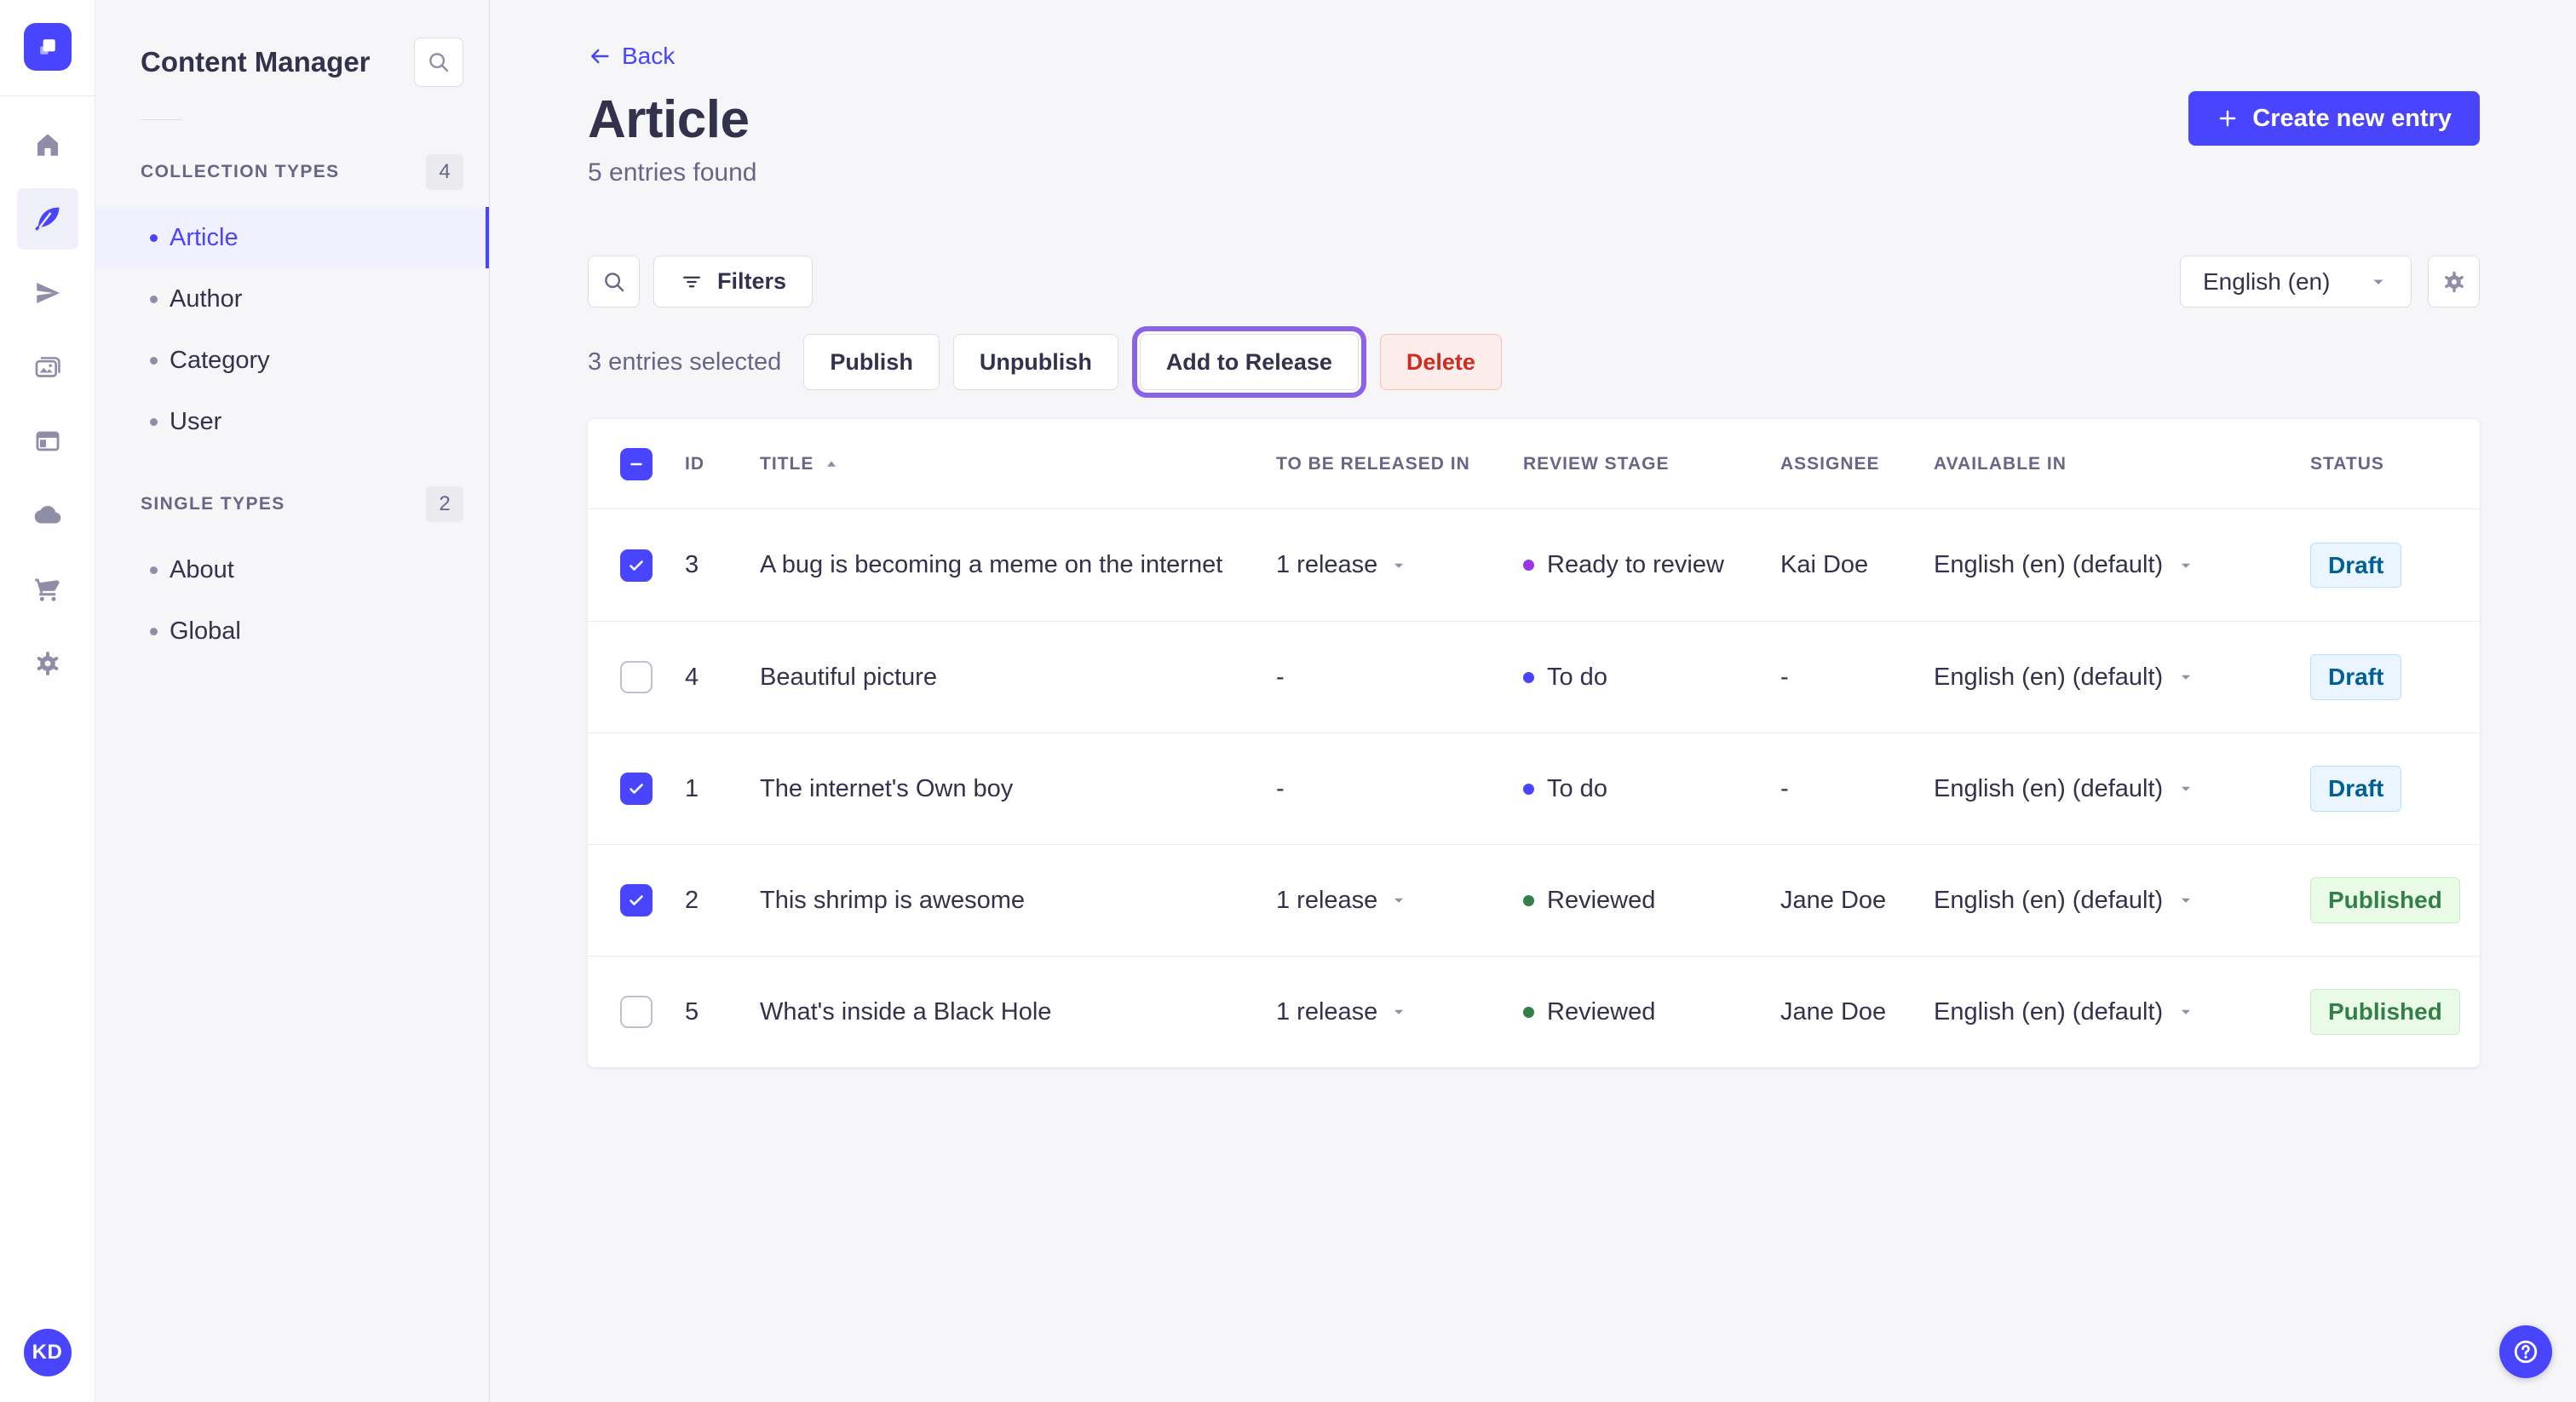 This screenshot has height=1402, width=2576. What do you see at coordinates (992, 564) in the screenshot?
I see `cell-title: A bug is becoming a meme on the internet` at bounding box center [992, 564].